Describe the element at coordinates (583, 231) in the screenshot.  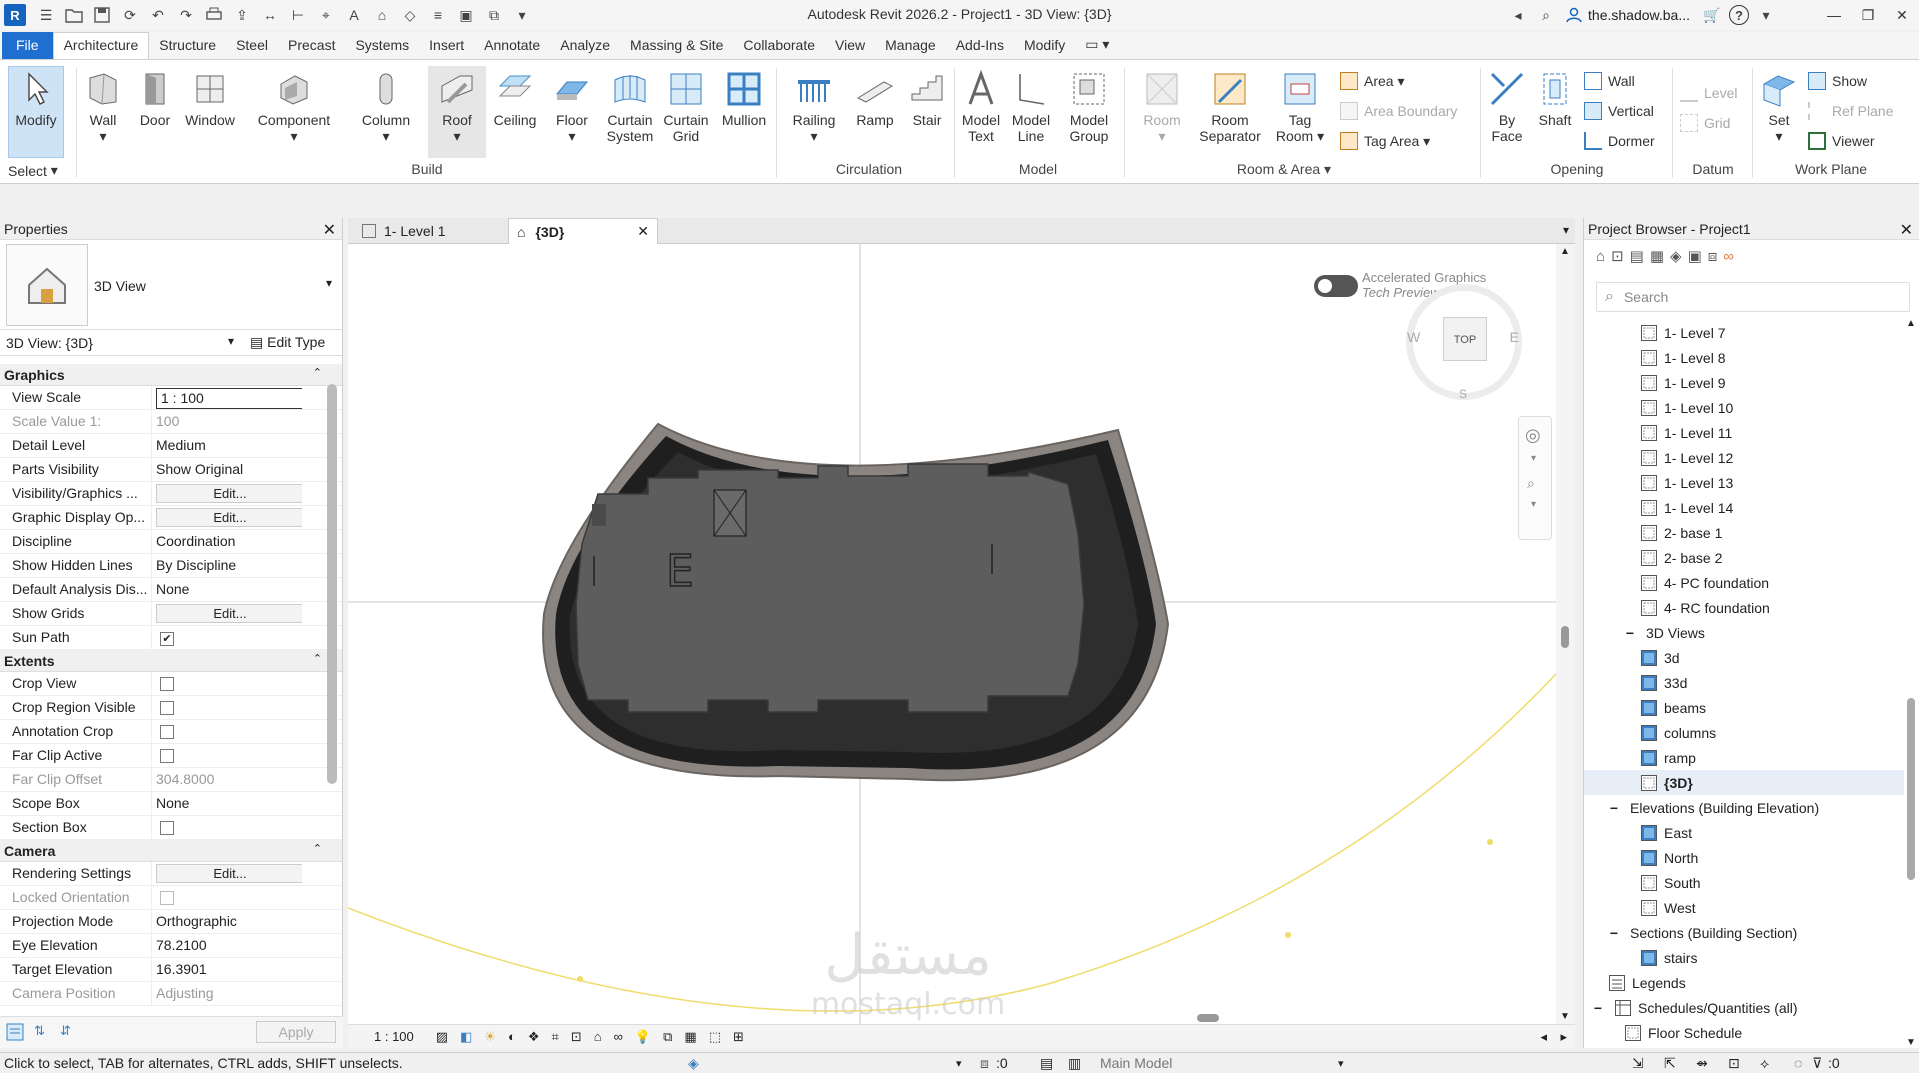
I see `tab-3d: ⌂ {3D} ✕` at that location.